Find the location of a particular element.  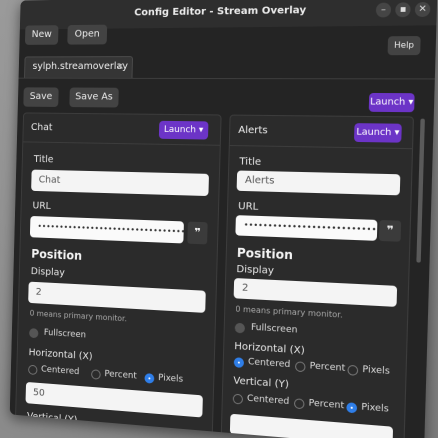

chat-launch-button: Launch ▾ is located at coordinates (184, 130).